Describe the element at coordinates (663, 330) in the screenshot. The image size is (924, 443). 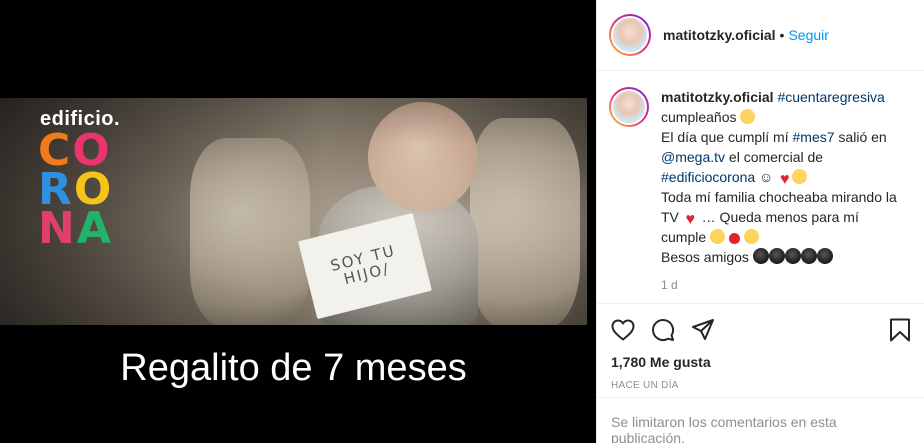
I see `comment-icon` at that location.